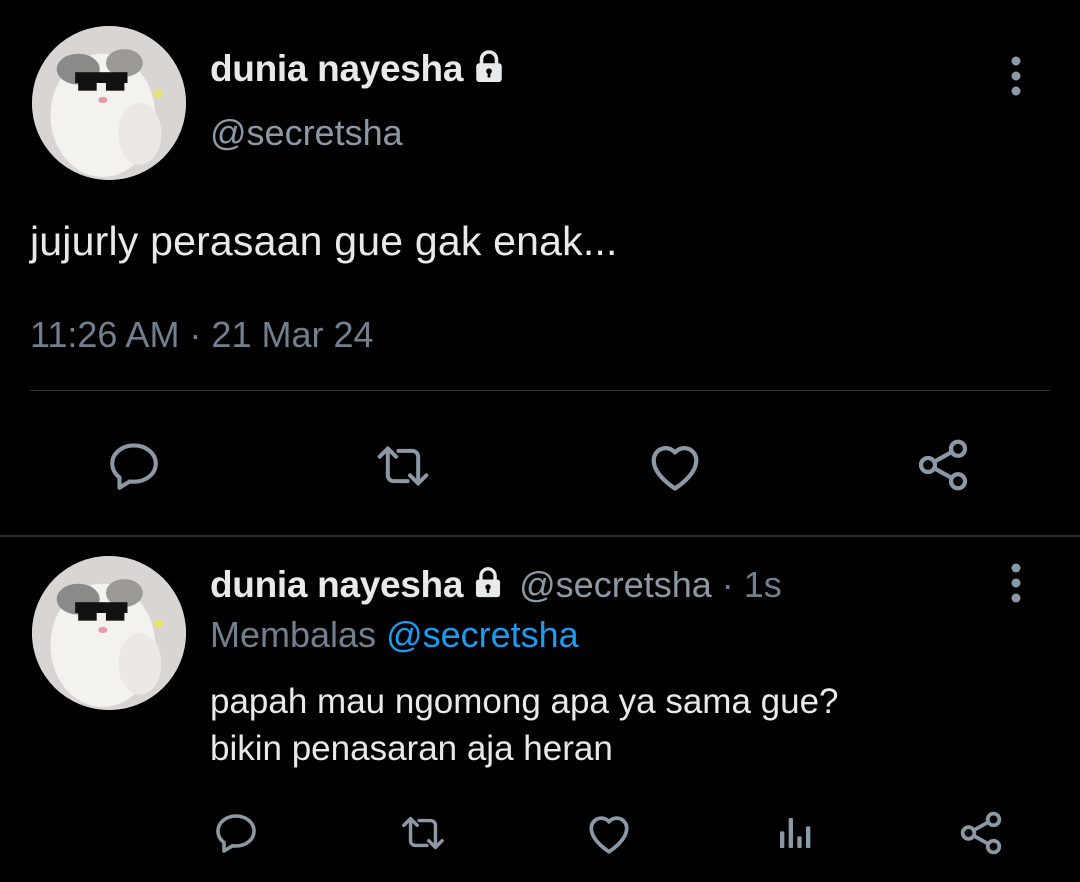  Describe the element at coordinates (482, 634) in the screenshot. I see `replying-to-mention: @secretsha` at that location.